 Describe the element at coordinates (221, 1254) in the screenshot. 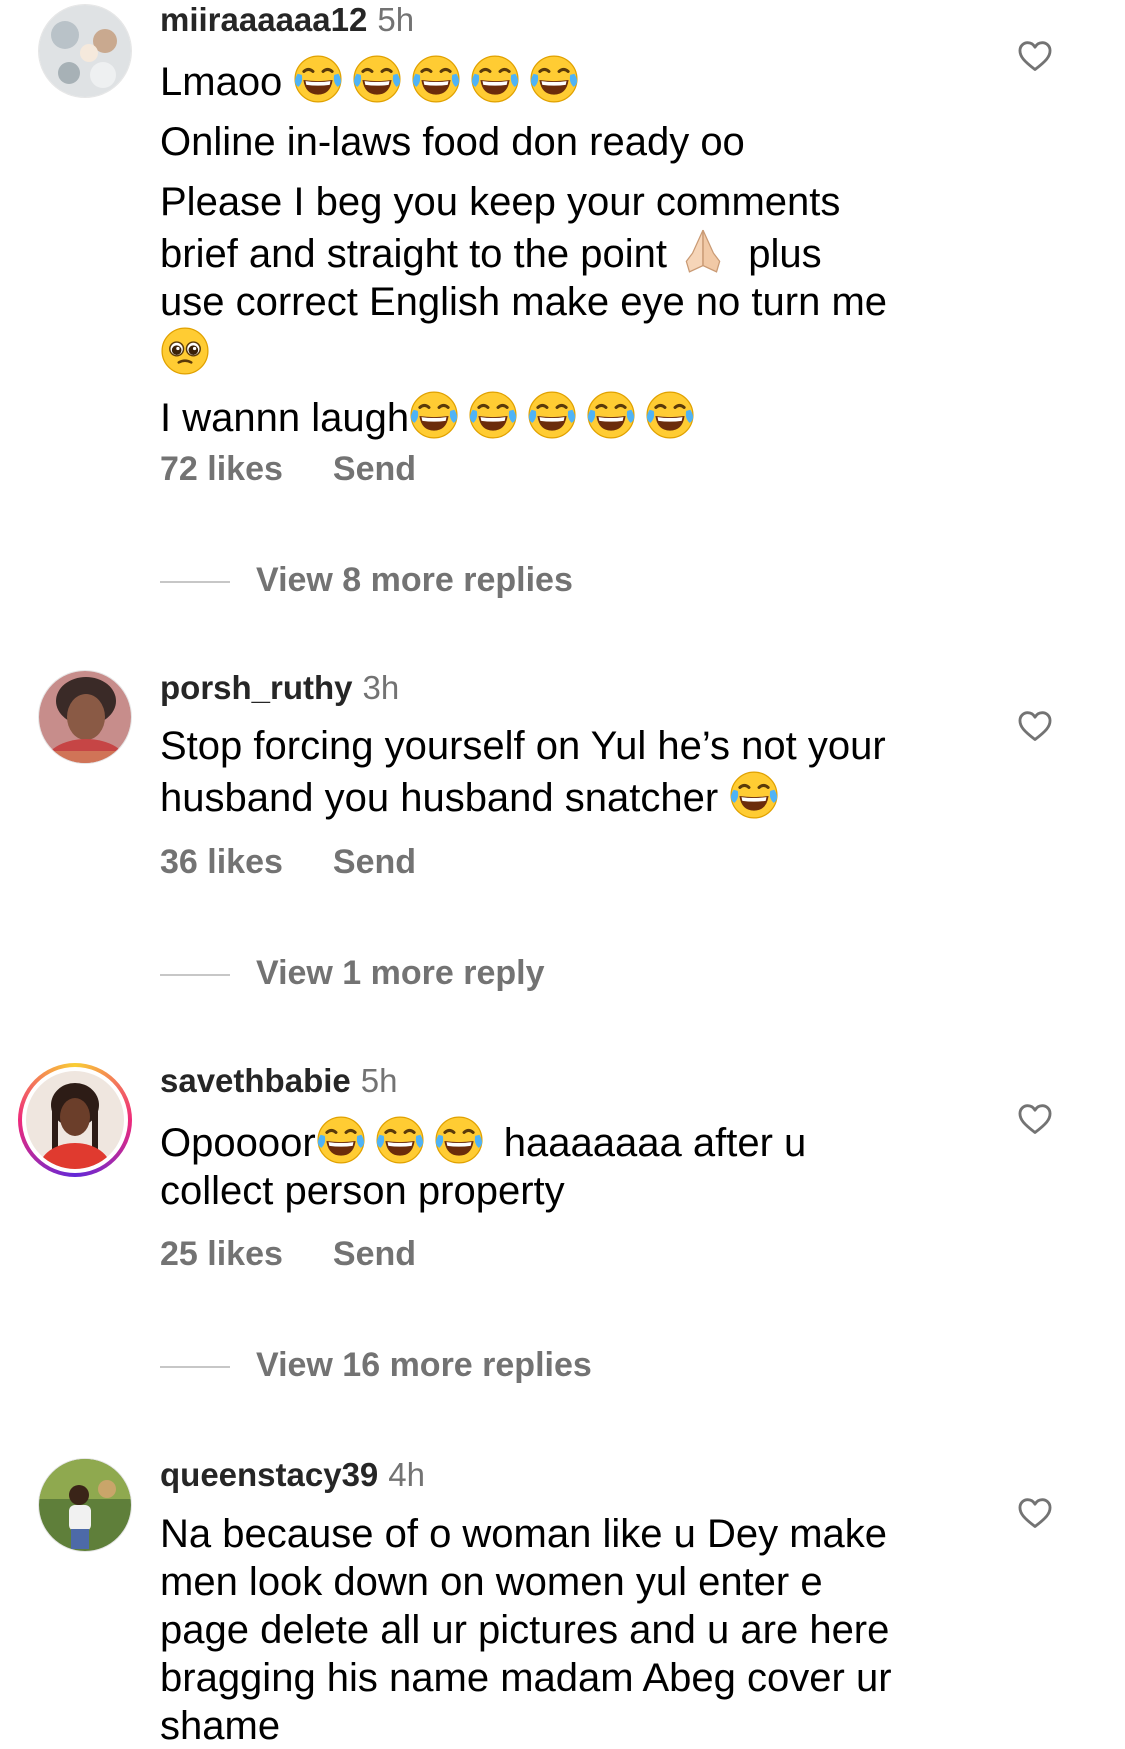

I see `likes-count: 25 likes` at that location.